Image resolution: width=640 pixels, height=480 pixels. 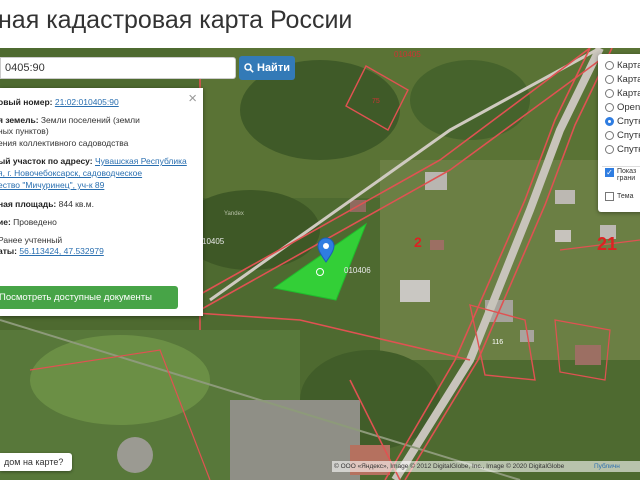 I want to click on checkbox-icon, so click(x=609, y=196).